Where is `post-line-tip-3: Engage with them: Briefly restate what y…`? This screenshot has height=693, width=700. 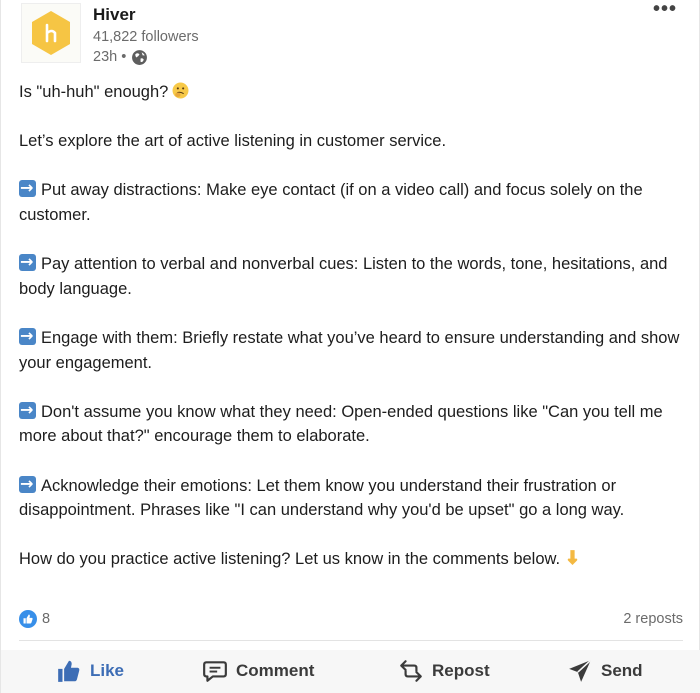
post-line-tip-3: Engage with them: Briefly restate what y… is located at coordinates (354, 349).